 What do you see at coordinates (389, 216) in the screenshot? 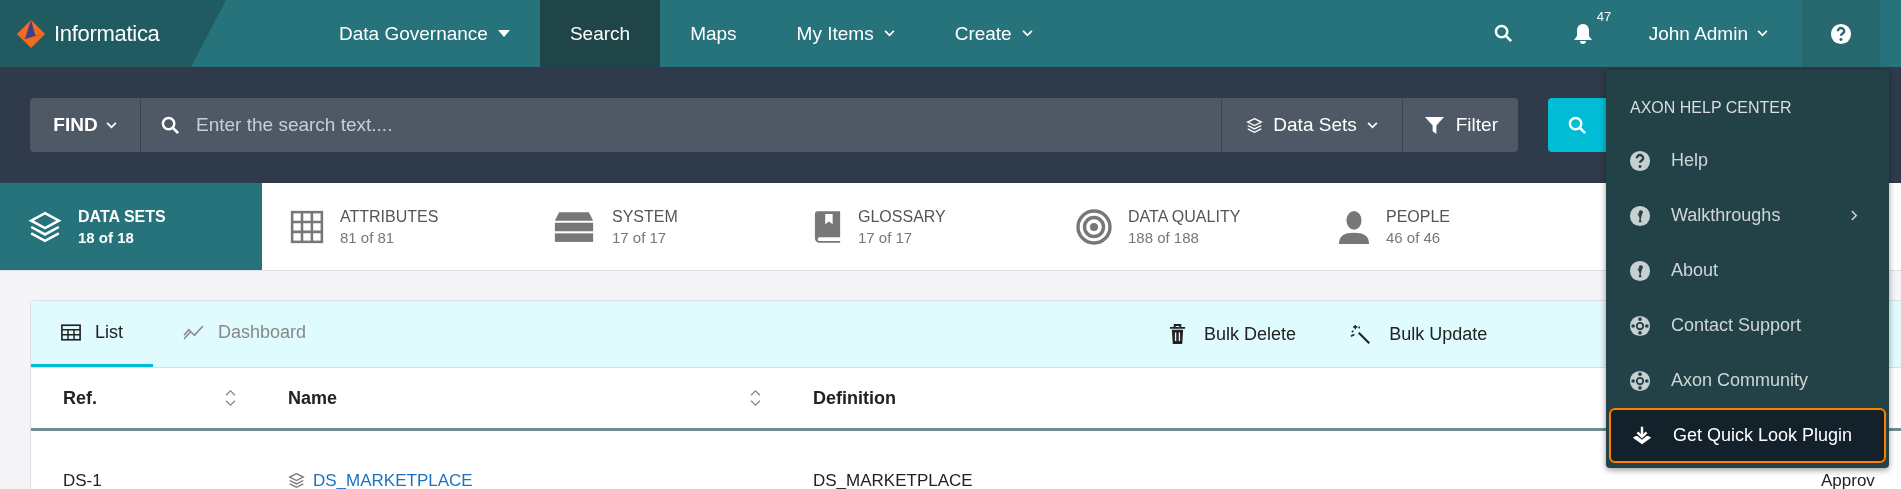
I see `category-label: ATTRIBUTES` at bounding box center [389, 216].